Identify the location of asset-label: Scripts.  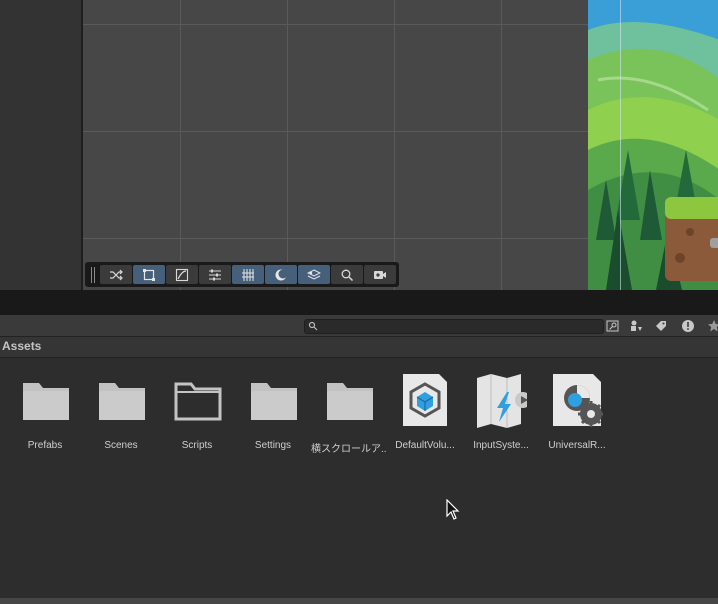
(197, 445).